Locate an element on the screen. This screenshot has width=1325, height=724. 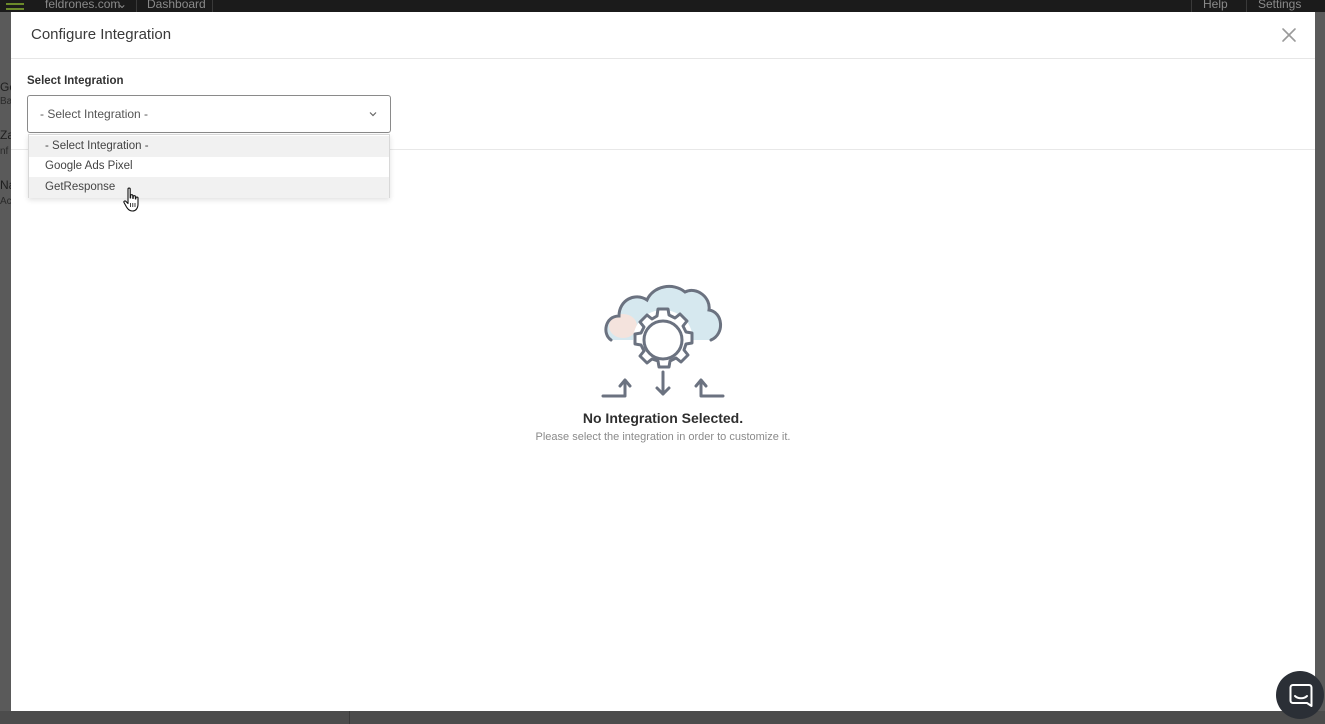
chat-launcher-button is located at coordinates (1300, 695).